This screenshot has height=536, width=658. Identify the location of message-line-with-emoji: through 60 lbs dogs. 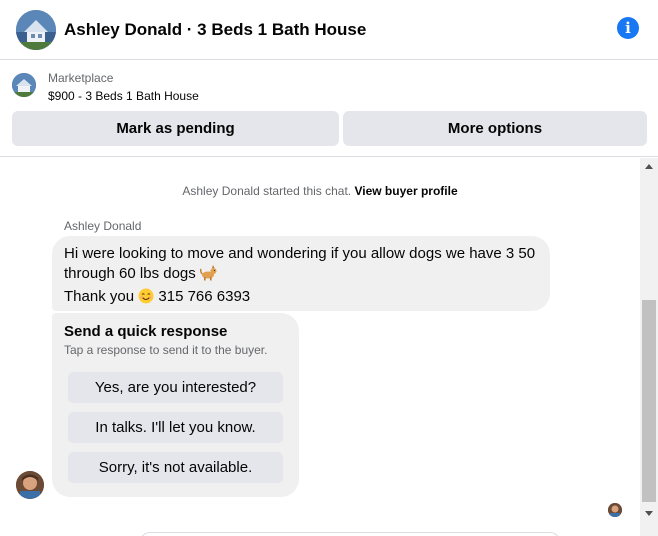
(301, 275).